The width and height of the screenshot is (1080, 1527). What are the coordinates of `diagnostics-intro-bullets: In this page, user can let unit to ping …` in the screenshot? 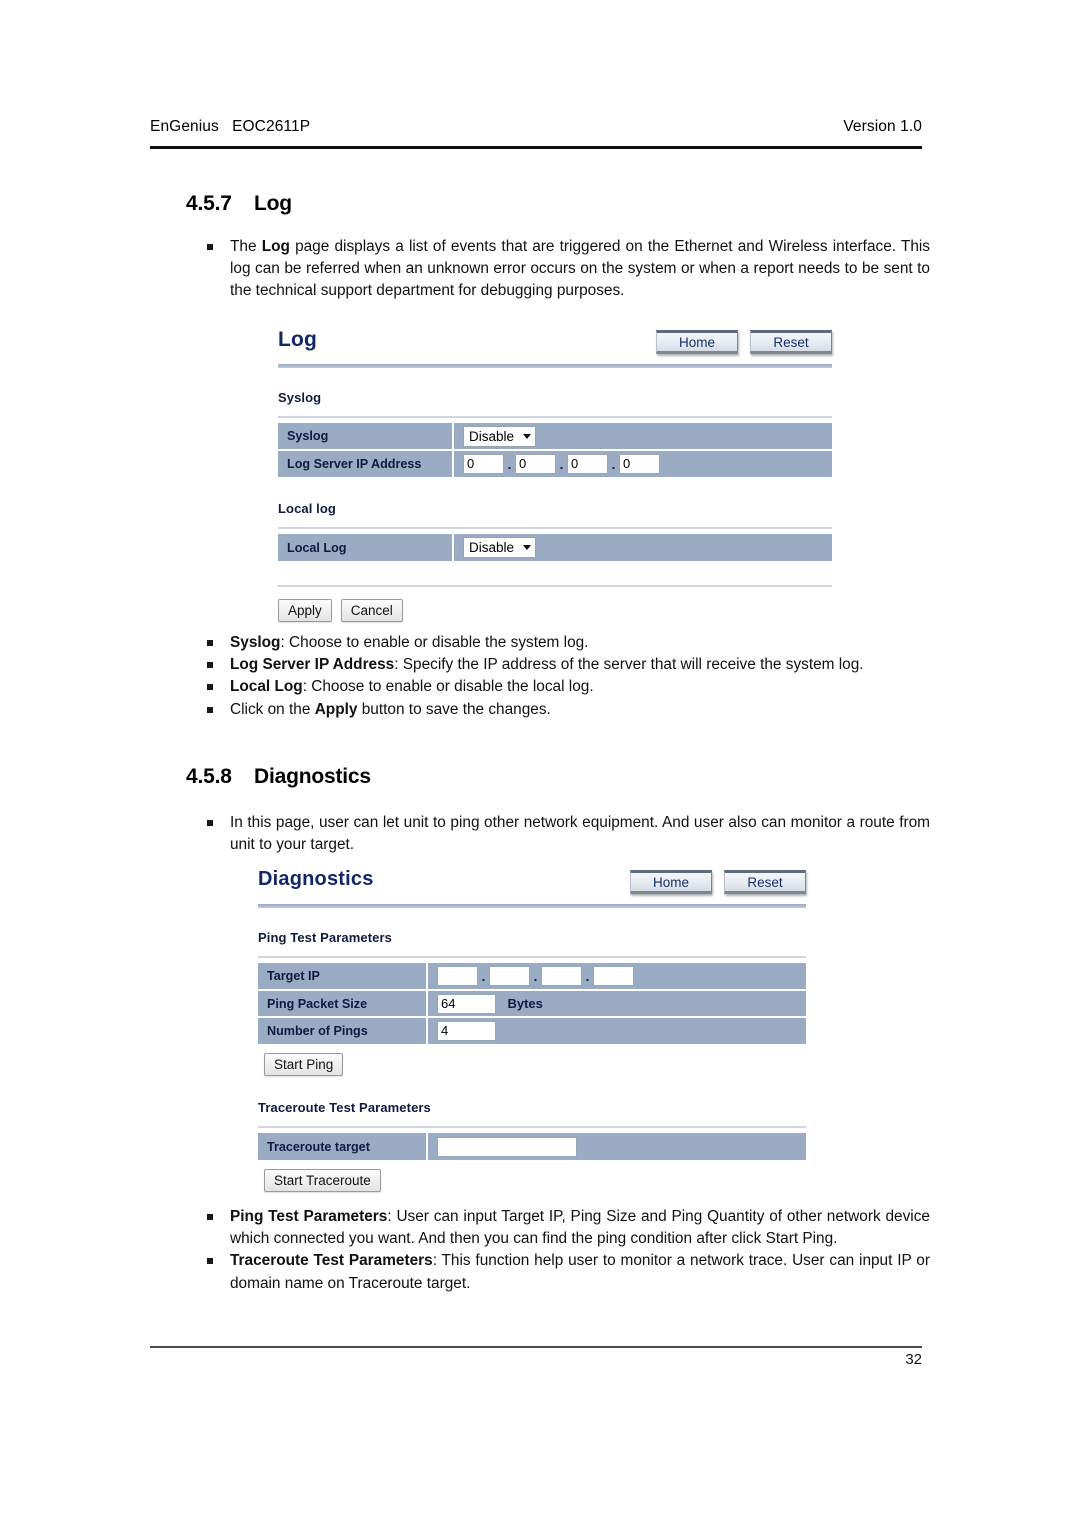 It's located at (560, 834).